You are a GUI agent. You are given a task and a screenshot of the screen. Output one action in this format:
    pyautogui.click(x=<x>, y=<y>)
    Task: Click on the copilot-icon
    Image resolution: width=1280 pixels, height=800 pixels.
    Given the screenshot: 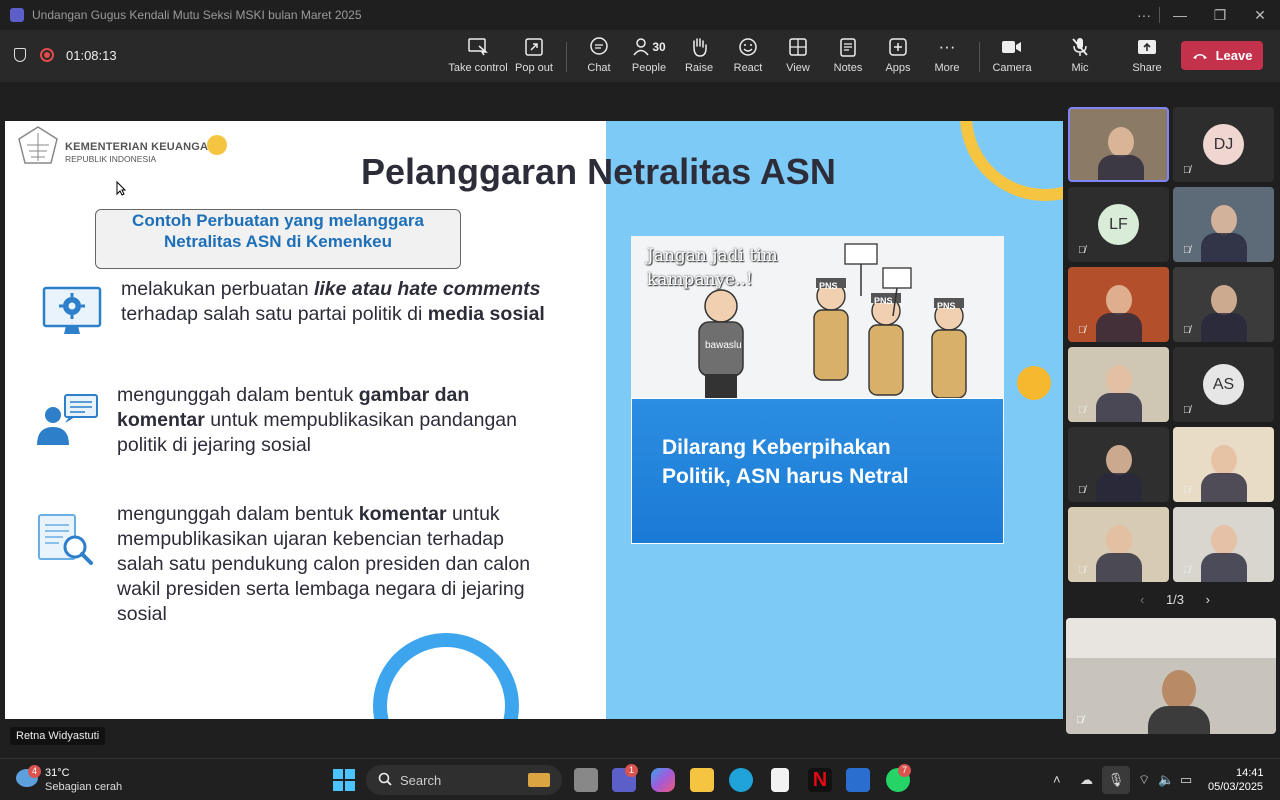 What is the action you would take?
    pyautogui.click(x=663, y=780)
    